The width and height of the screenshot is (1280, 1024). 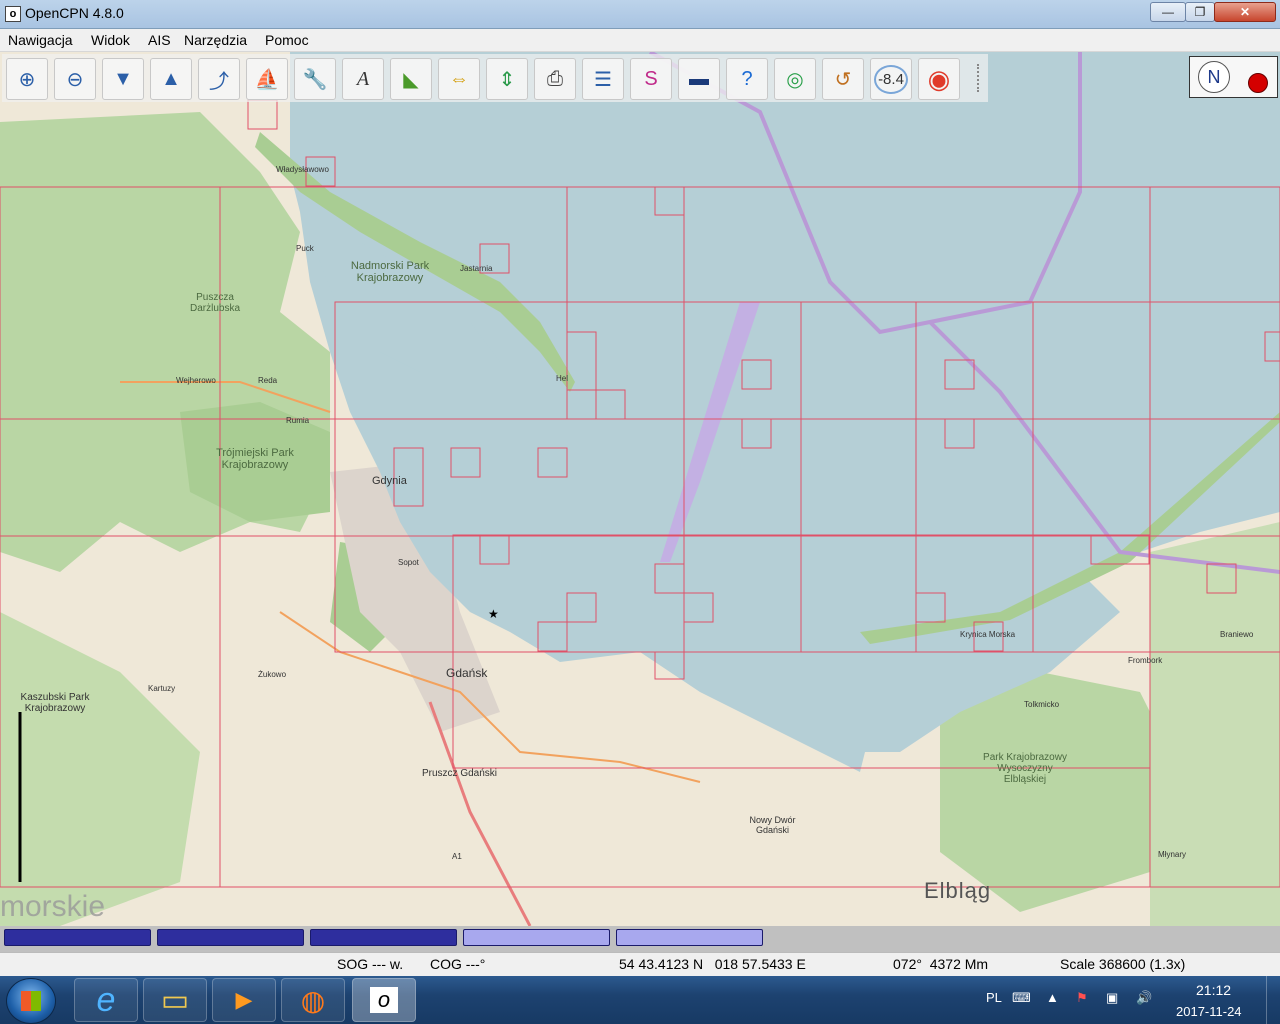 What do you see at coordinates (457, 856) in the screenshot?
I see `map-label: A1` at bounding box center [457, 856].